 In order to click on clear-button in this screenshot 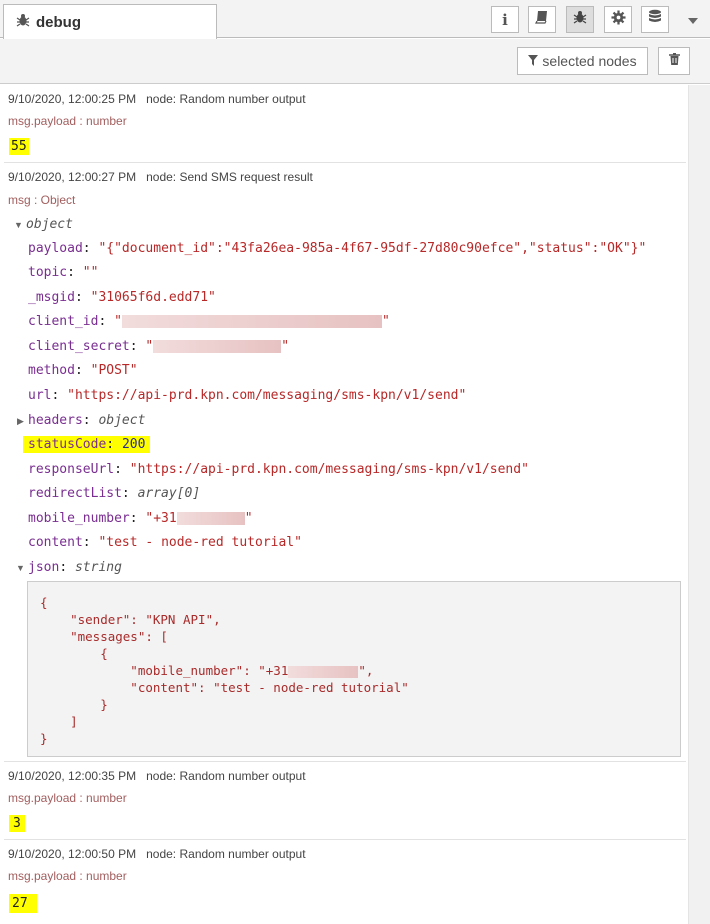, I will do `click(674, 61)`.